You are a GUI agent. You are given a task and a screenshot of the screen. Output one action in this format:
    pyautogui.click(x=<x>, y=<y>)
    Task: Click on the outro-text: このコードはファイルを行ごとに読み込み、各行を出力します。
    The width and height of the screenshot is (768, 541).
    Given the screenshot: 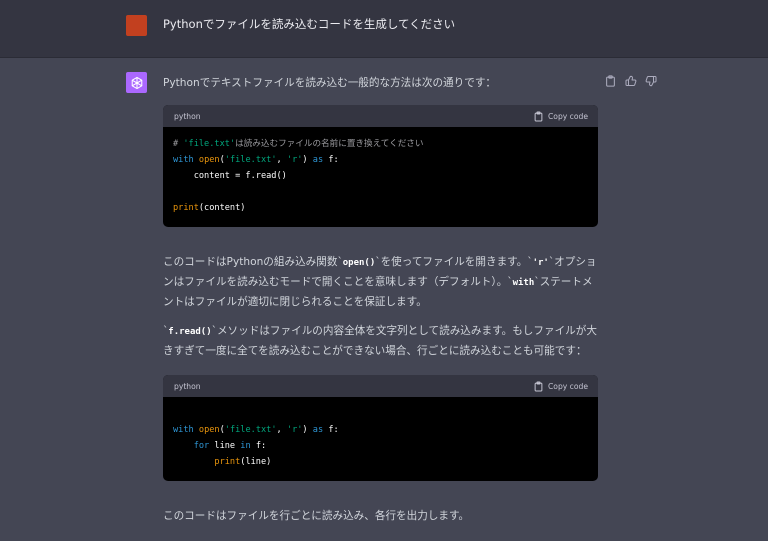 What is the action you would take?
    pyautogui.click(x=316, y=516)
    